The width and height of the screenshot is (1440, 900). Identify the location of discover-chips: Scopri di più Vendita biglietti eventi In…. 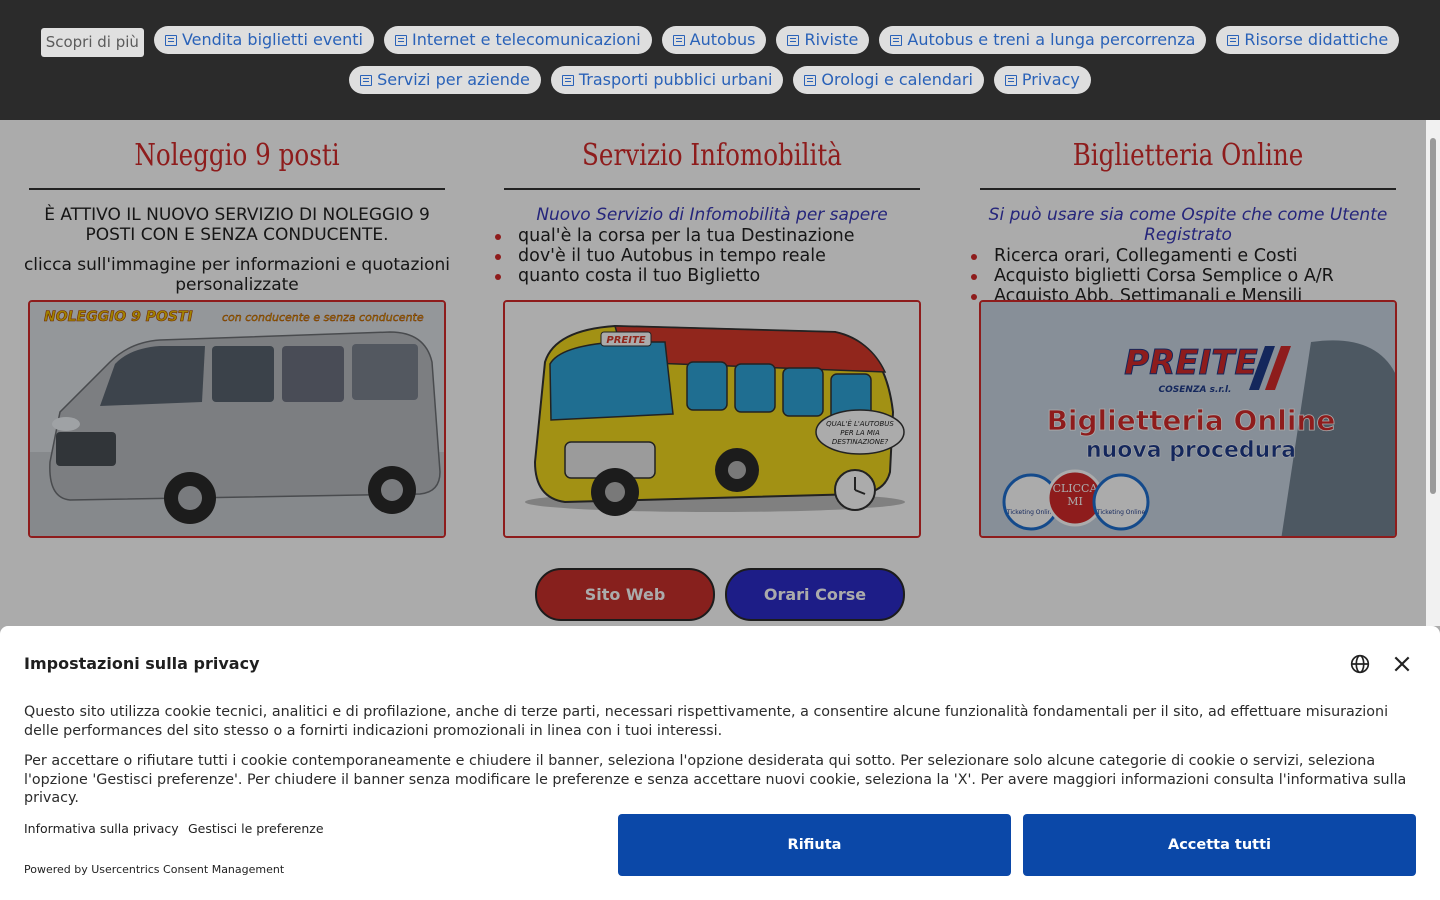
(720, 60).